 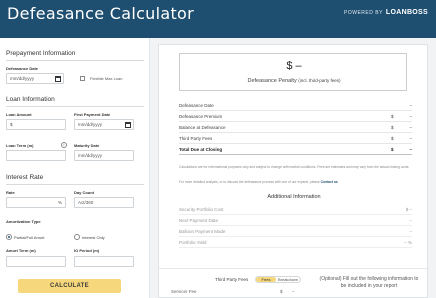 I want to click on io-period-label: IO Period (m), so click(x=87, y=250).